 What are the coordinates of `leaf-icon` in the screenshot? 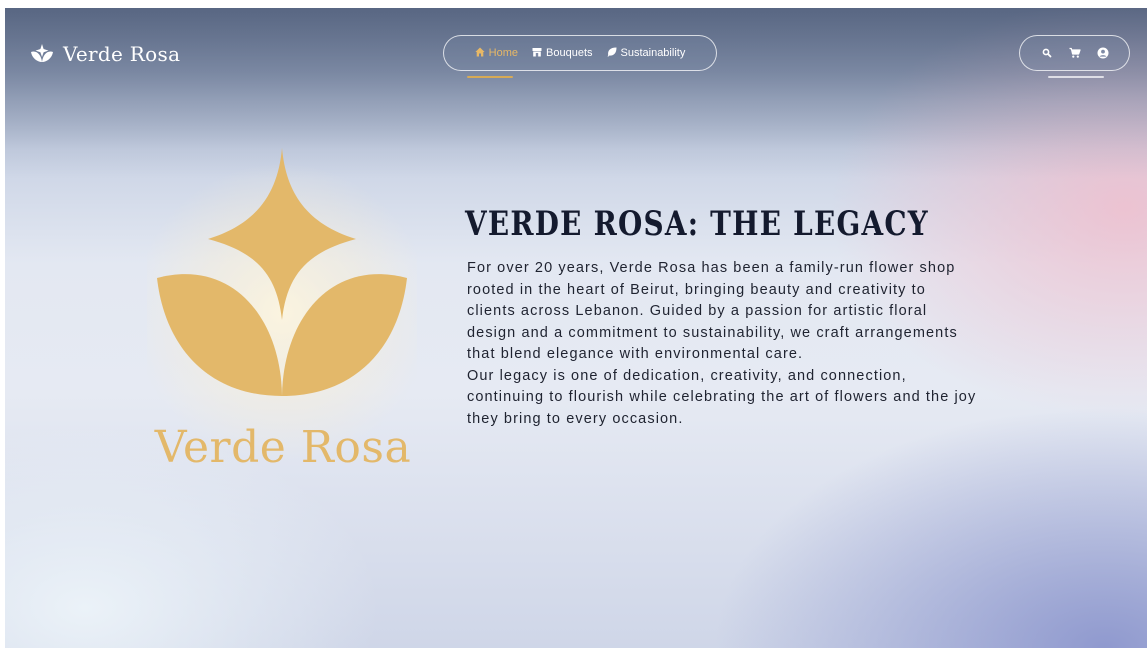 It's located at (612, 53).